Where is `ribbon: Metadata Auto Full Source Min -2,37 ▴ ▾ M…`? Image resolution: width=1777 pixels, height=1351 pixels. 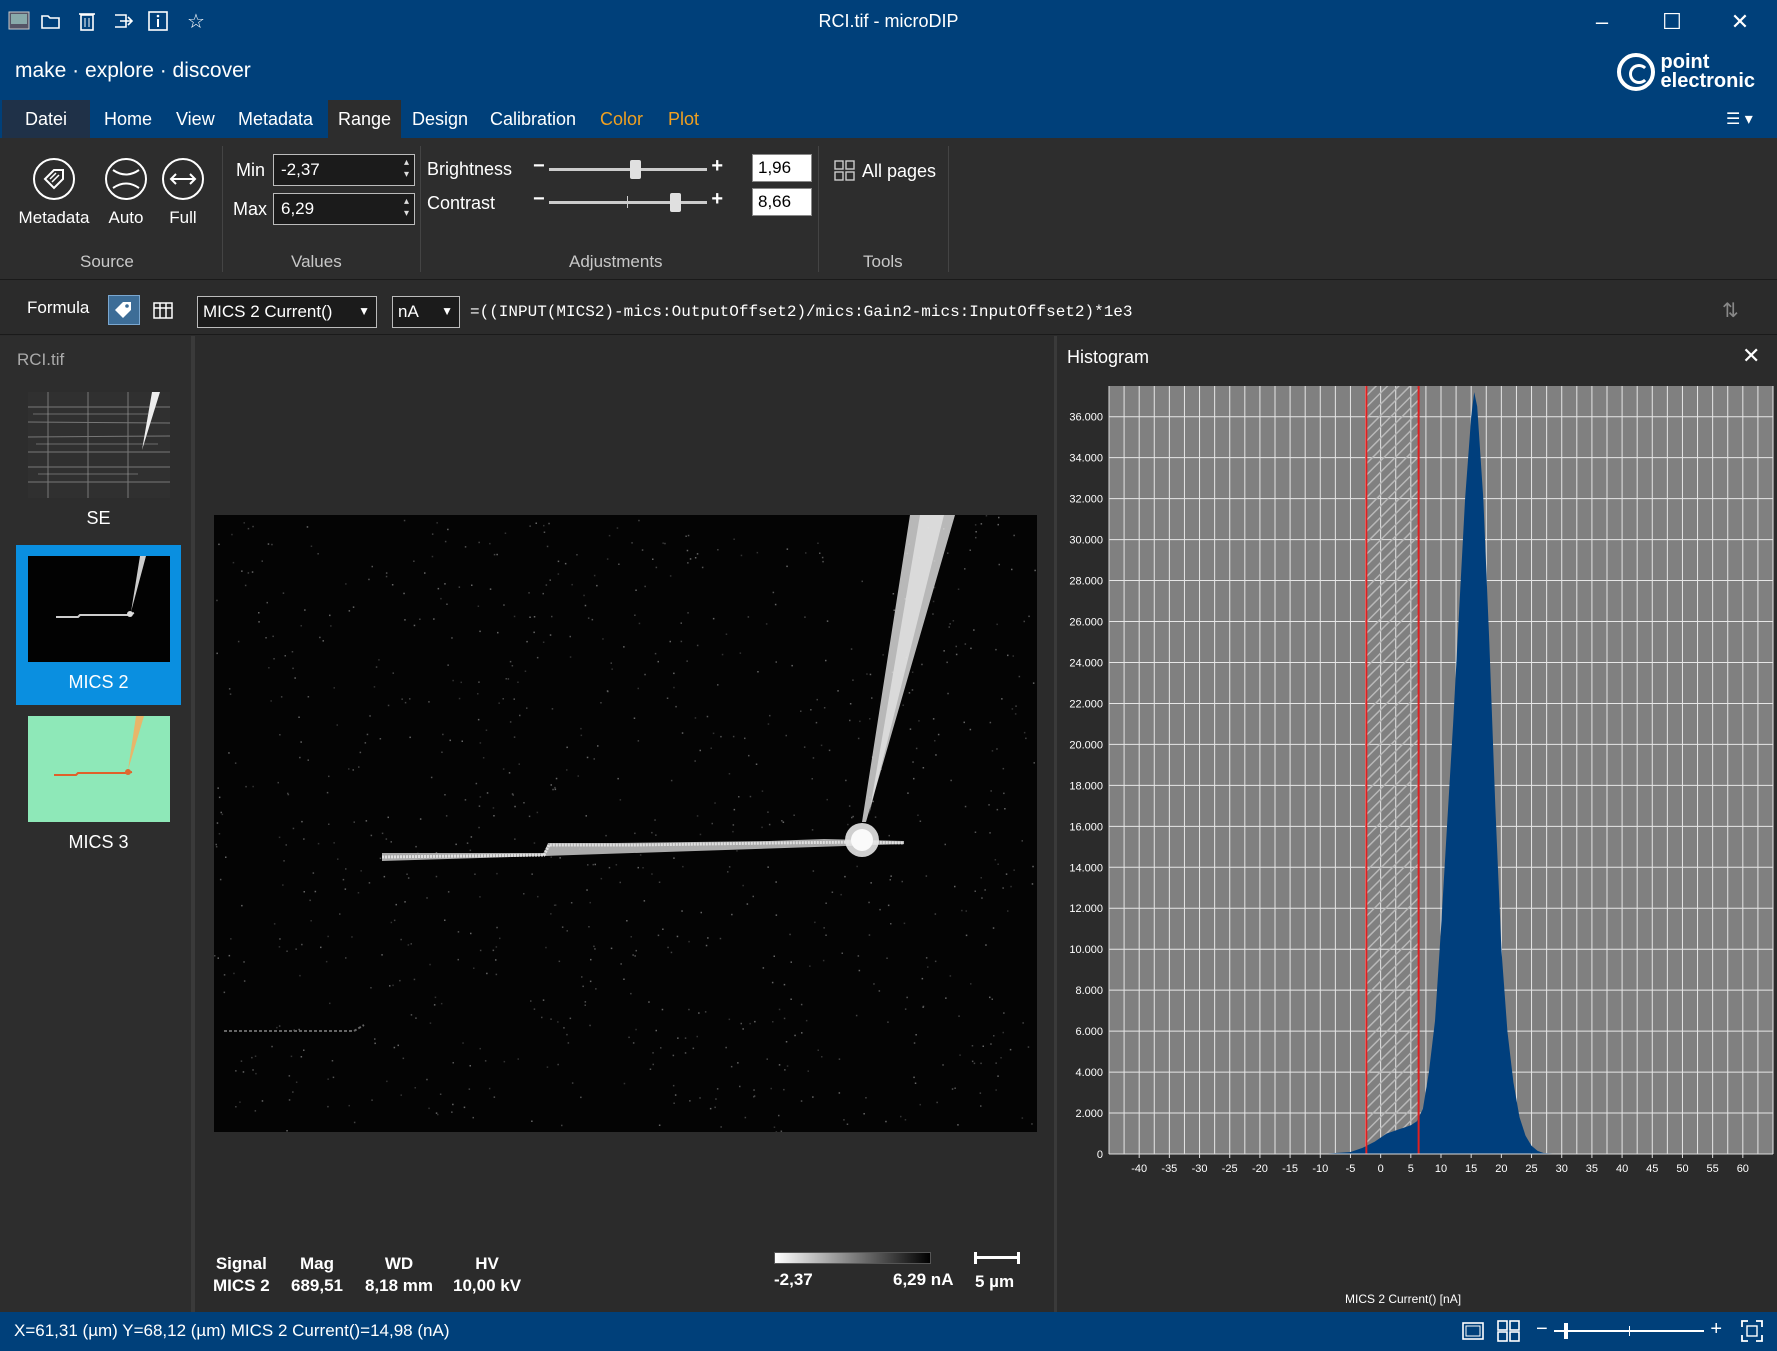 ribbon: Metadata Auto Full Source Min -2,37 ▴ ▾ M… is located at coordinates (888, 209).